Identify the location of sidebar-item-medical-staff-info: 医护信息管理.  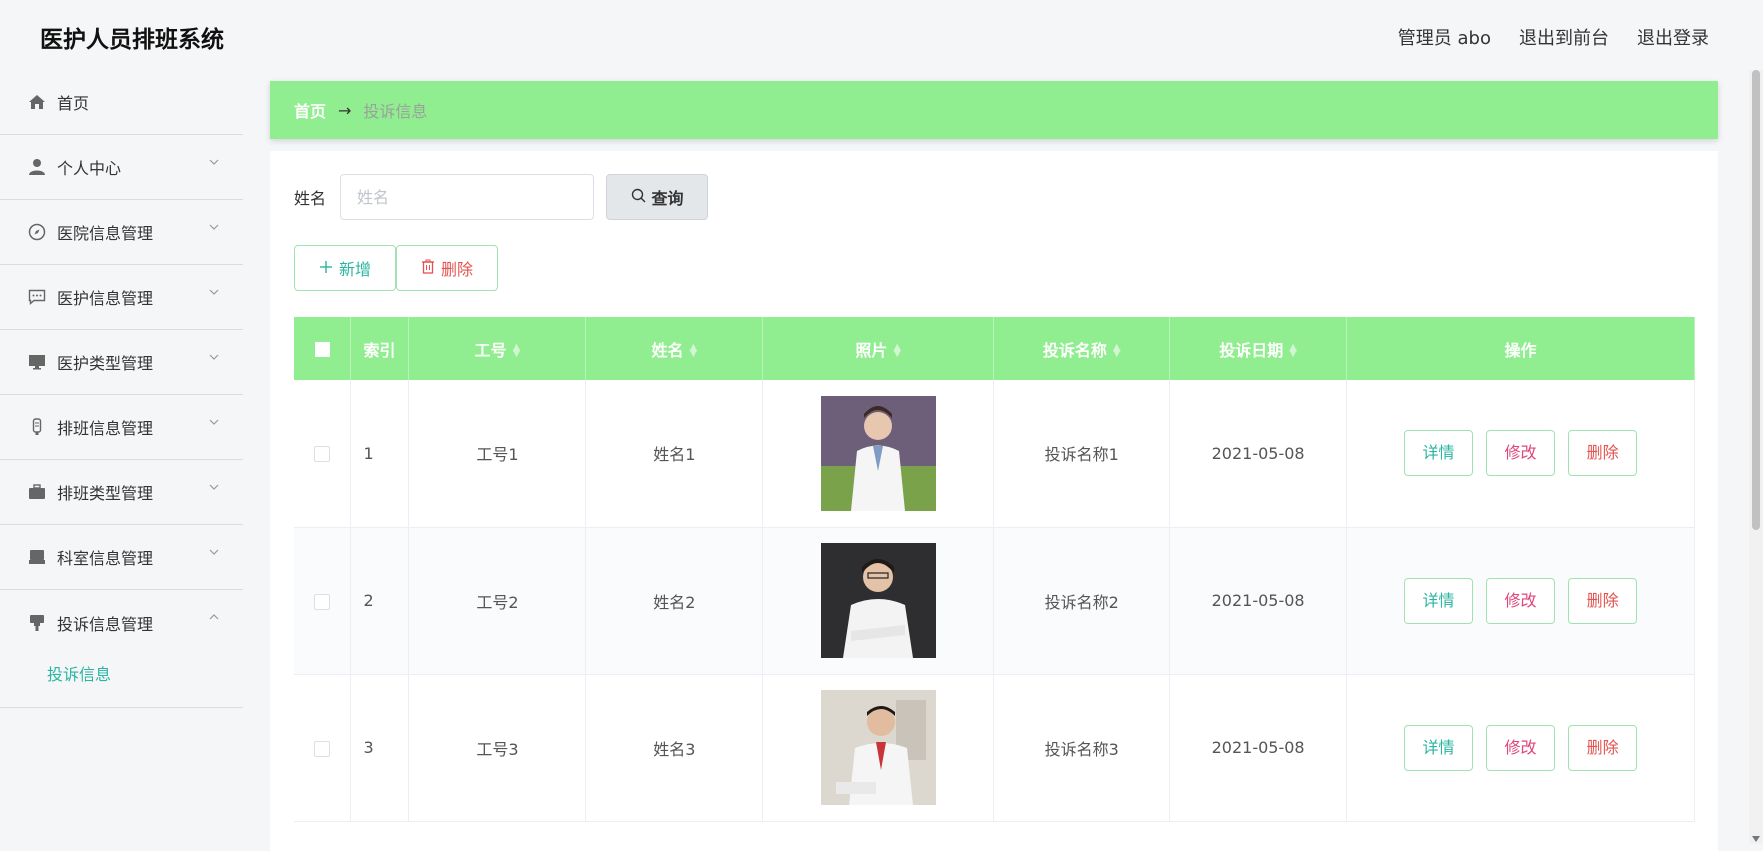
(121, 297).